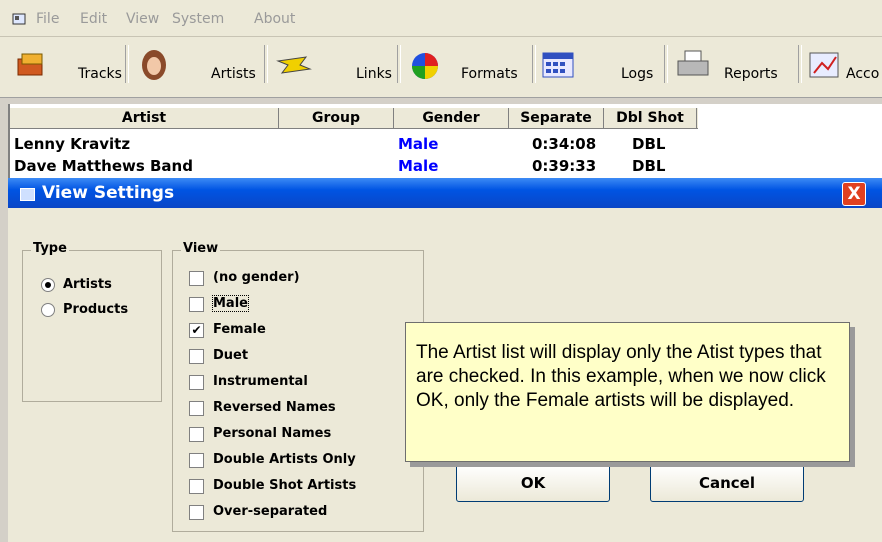 This screenshot has width=882, height=542. What do you see at coordinates (201, 248) in the screenshot?
I see `view-group-title: View` at bounding box center [201, 248].